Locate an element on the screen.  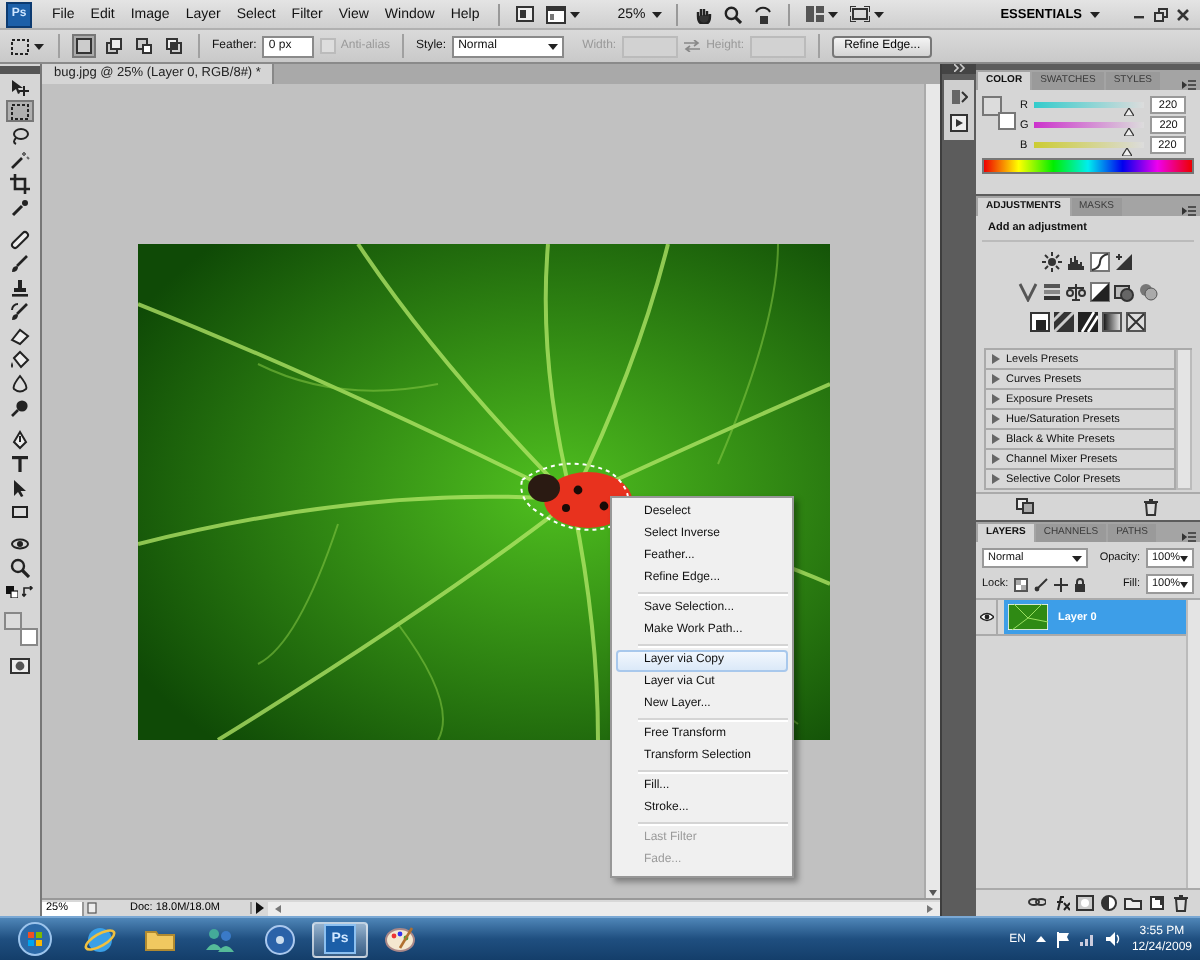
page-icon is located at coordinates (92, 908).